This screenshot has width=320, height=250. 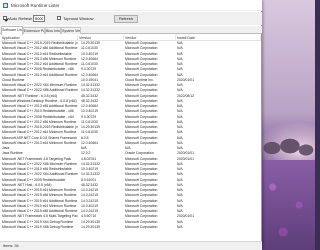 What do you see at coordinates (5, 18) in the screenshot?
I see `auto-refresh-checkbox` at bounding box center [5, 18].